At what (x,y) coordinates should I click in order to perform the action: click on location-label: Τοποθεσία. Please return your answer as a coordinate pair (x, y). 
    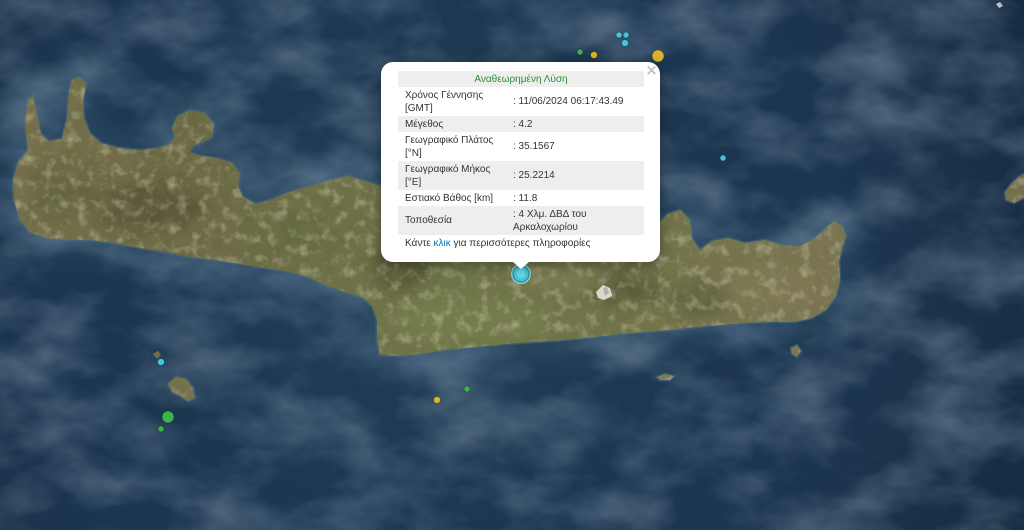
    Looking at the image, I should click on (454, 220).